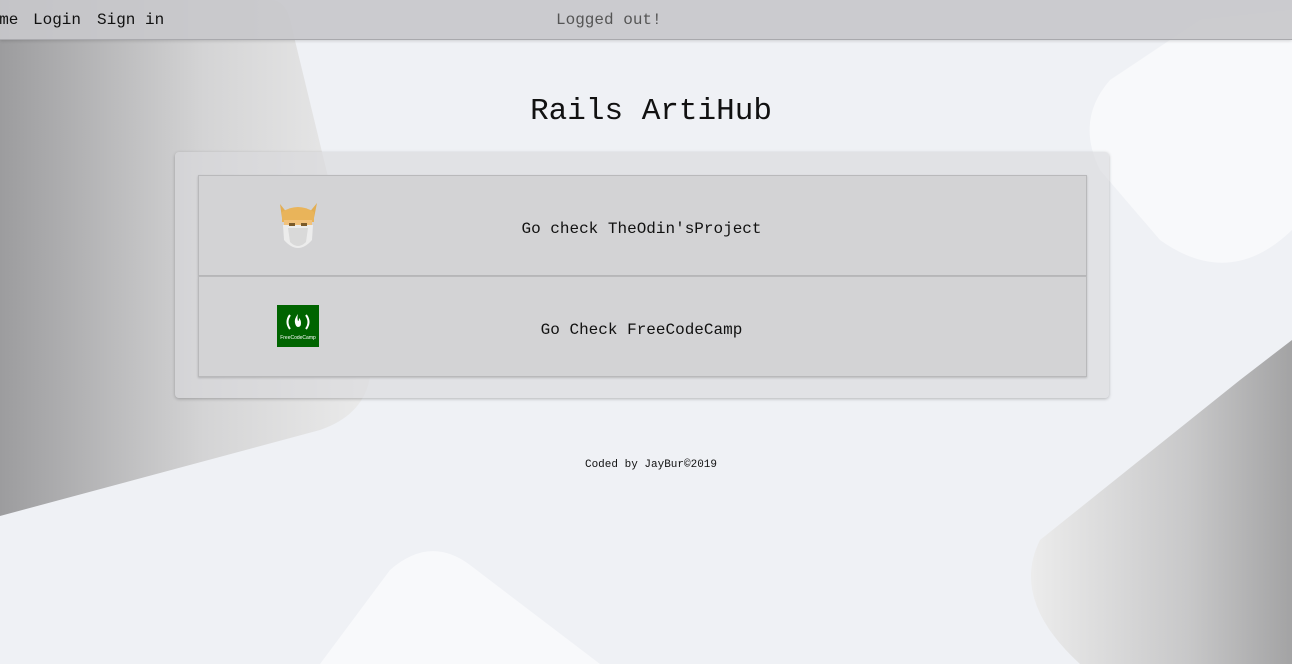 The width and height of the screenshot is (1292, 664). Describe the element at coordinates (9, 20) in the screenshot. I see `nav-home-link: Home` at that location.